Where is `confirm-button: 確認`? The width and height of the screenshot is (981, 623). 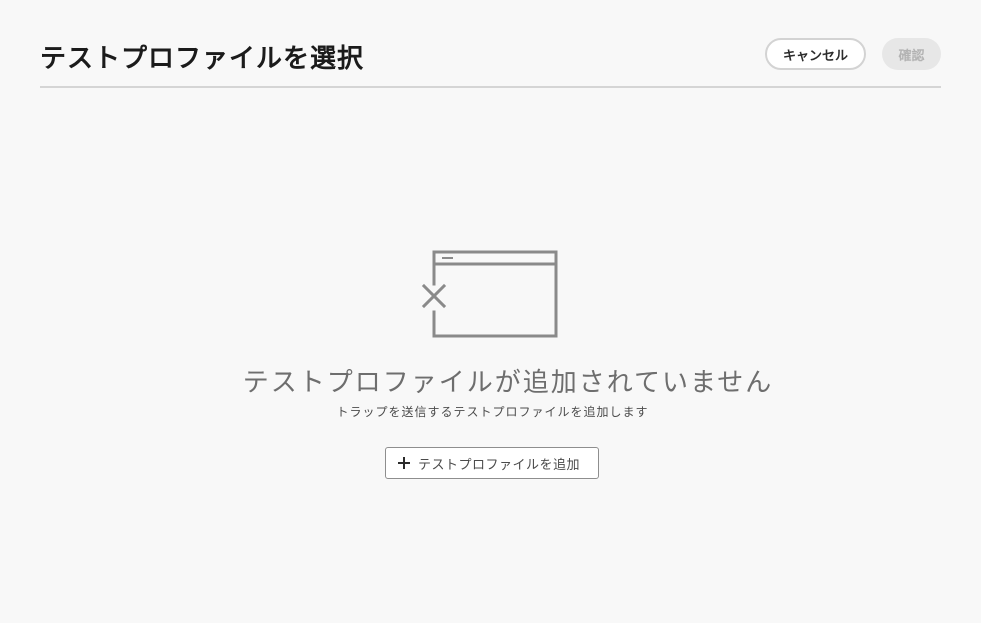 confirm-button: 確認 is located at coordinates (911, 54).